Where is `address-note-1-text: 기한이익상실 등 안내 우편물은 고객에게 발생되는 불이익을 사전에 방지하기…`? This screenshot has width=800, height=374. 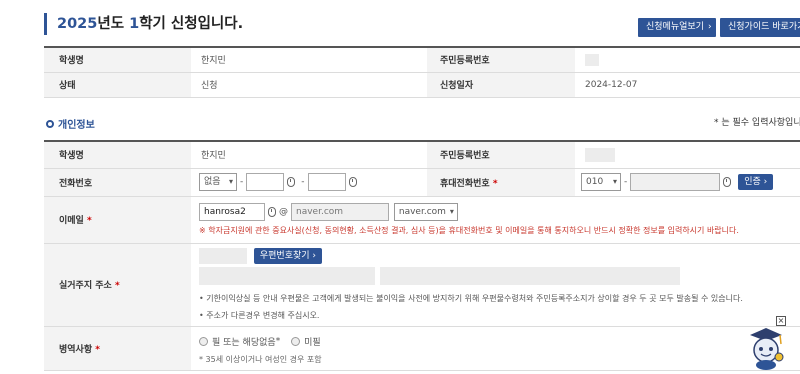
address-note-1-text: 기한이익상실 등 안내 우편물은 고객에게 발생되는 불이익을 사전에 방지하기… is located at coordinates (474, 298).